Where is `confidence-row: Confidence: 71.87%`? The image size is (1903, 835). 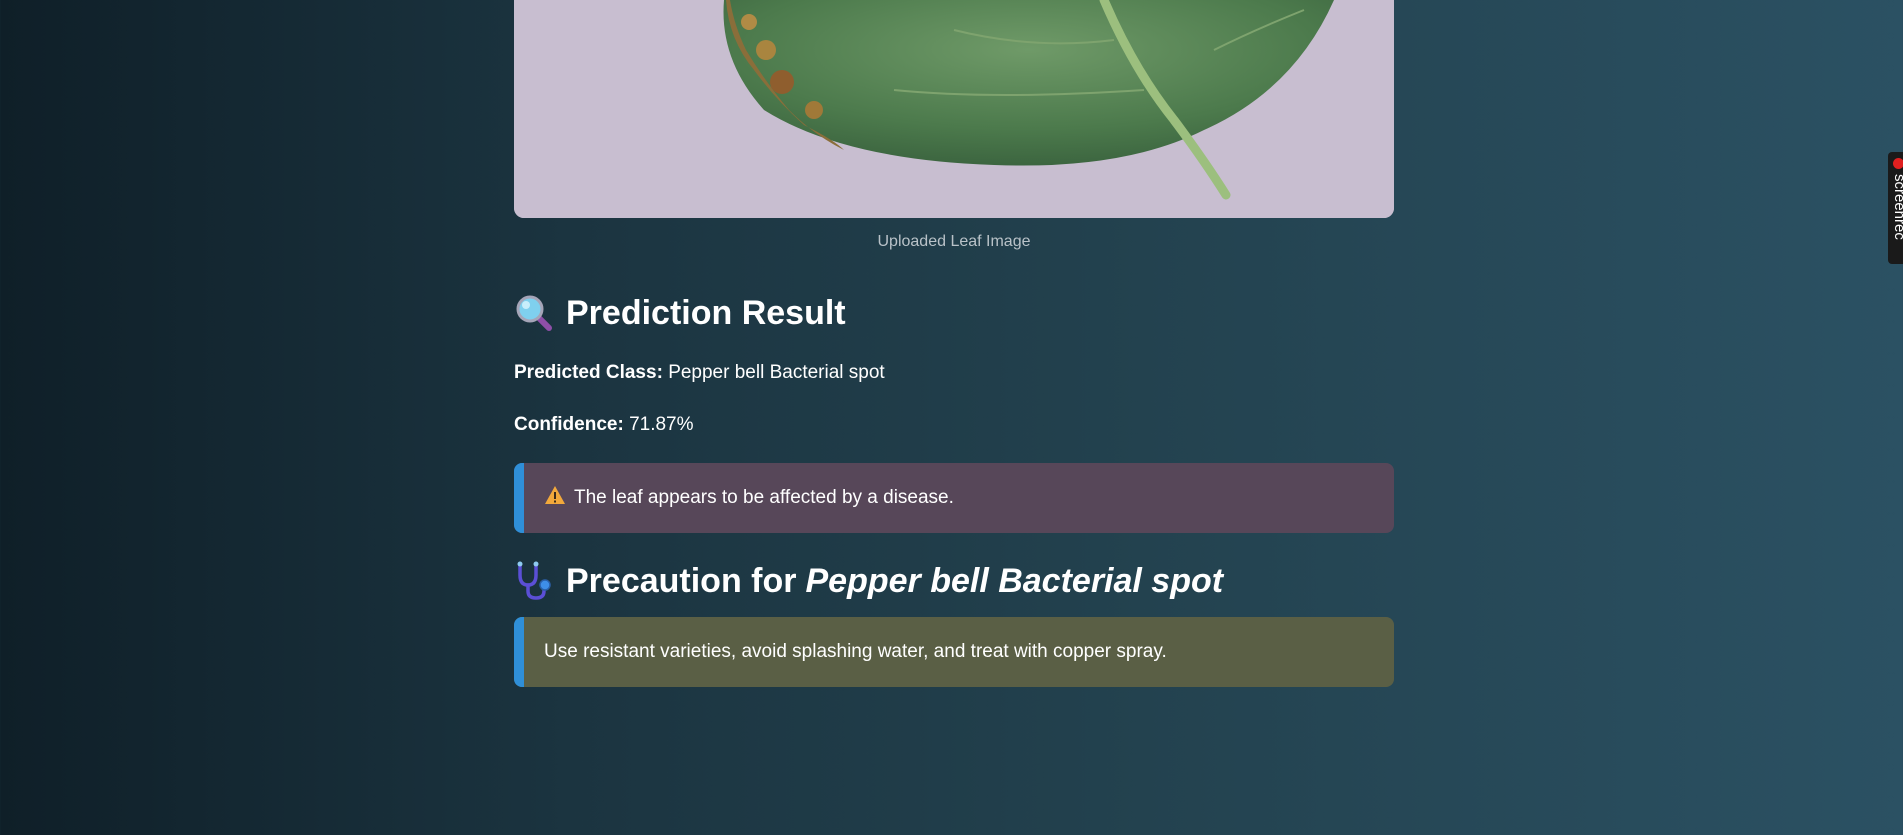 confidence-row: Confidence: 71.87% is located at coordinates (954, 425).